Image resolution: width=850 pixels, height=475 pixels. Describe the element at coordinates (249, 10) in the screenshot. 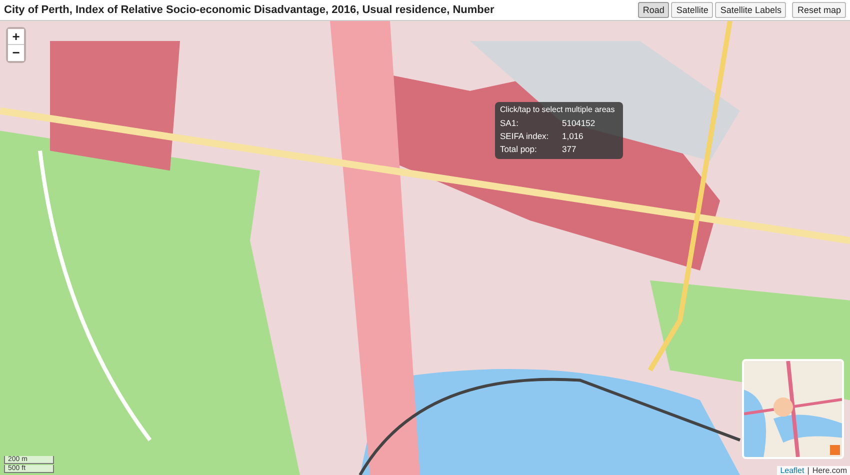

I see `map-title: City of Perth, Index of Relative Socio-economic Disadvantage, 2016, Usual residence, Number` at that location.